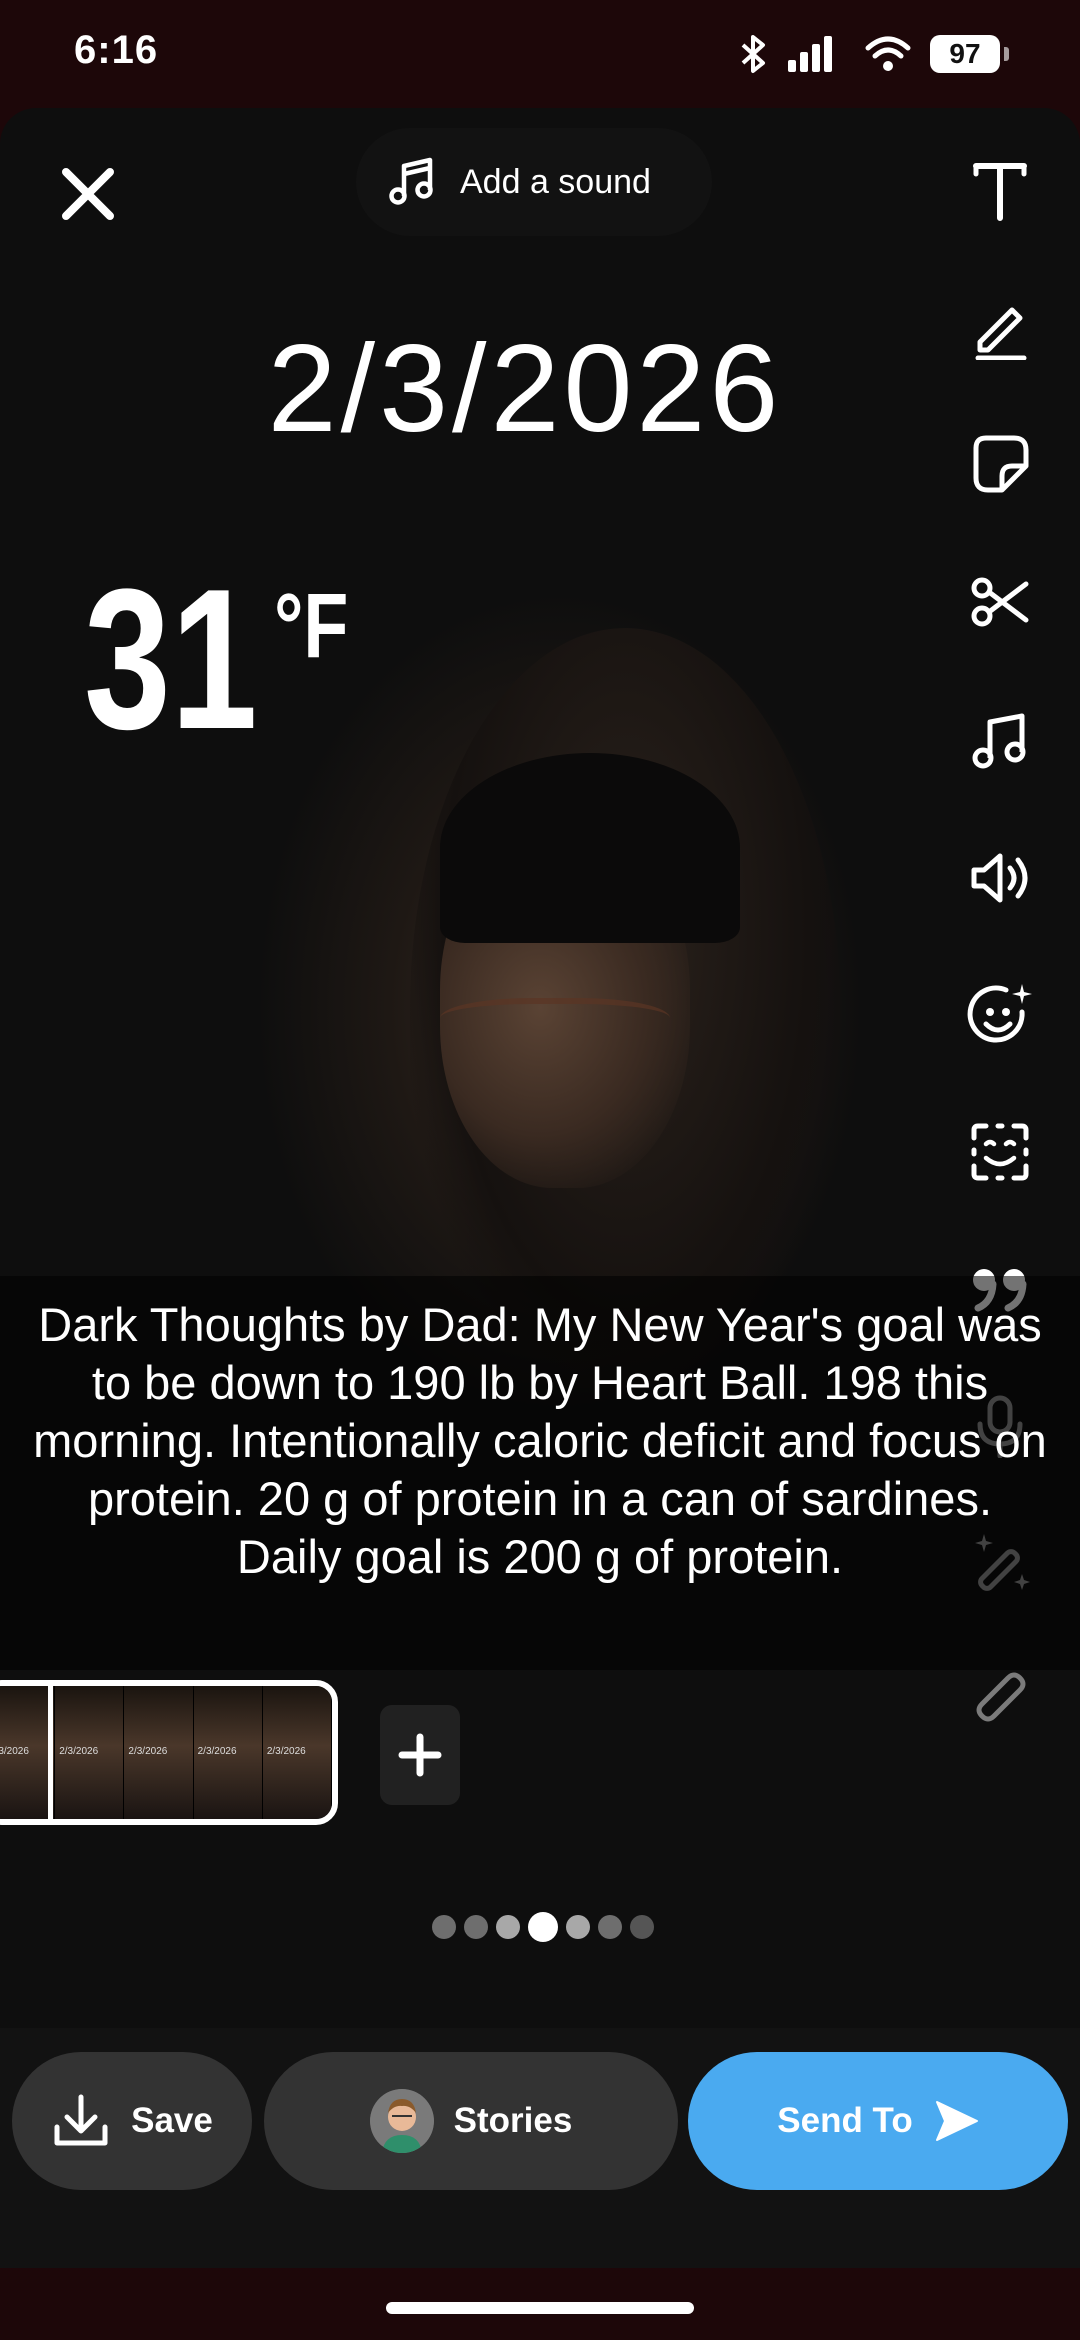 The width and height of the screenshot is (1080, 2340). I want to click on attachment-tool-button, so click(1000, 1702).